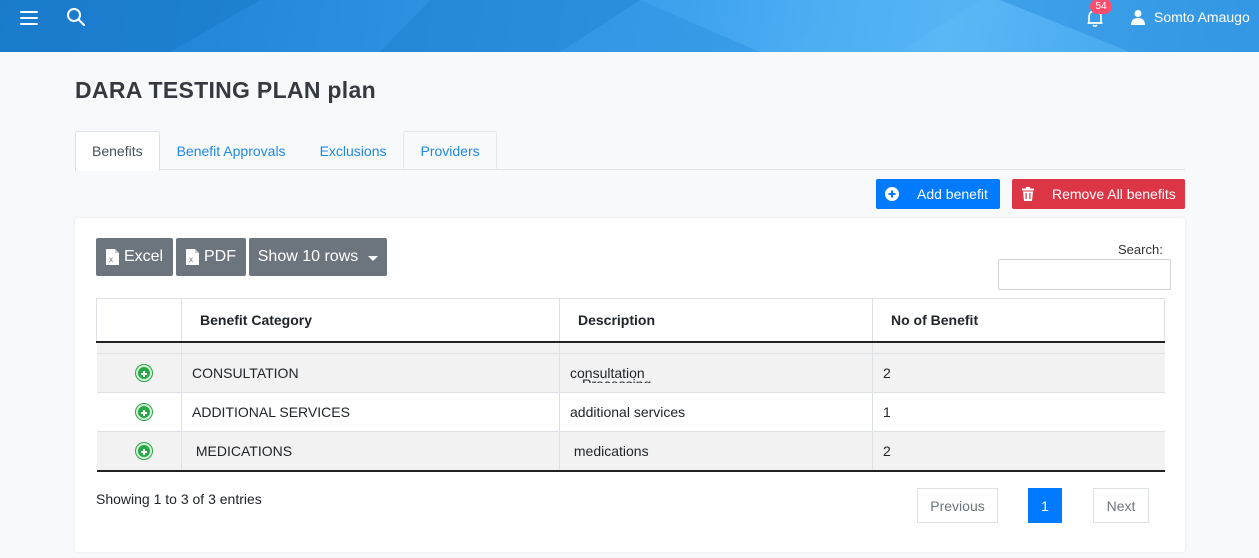 This screenshot has height=558, width=1259. Describe the element at coordinates (76, 17) in the screenshot. I see `search-icon` at that location.